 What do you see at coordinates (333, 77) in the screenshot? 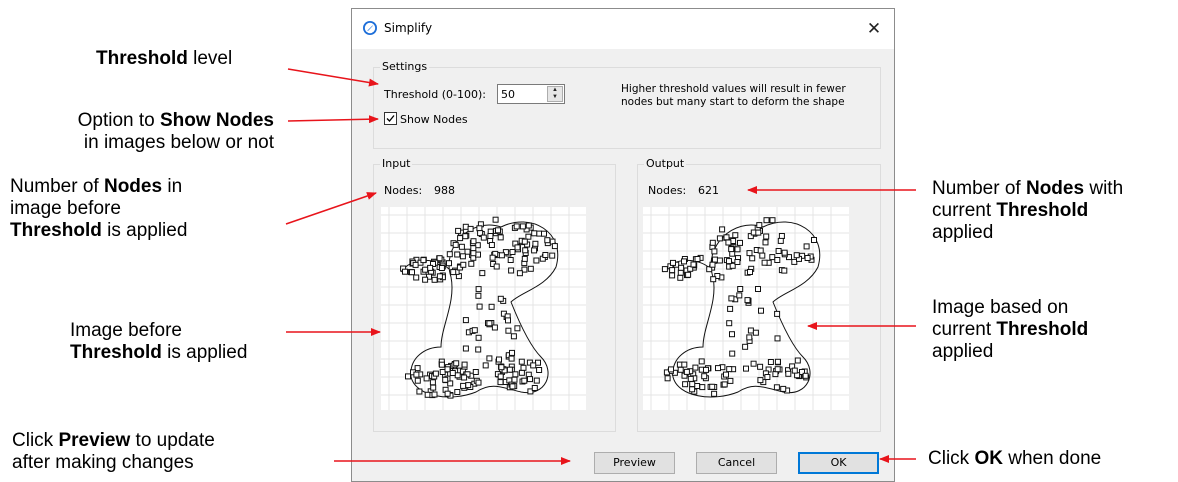
I see `arrow-threshold` at bounding box center [333, 77].